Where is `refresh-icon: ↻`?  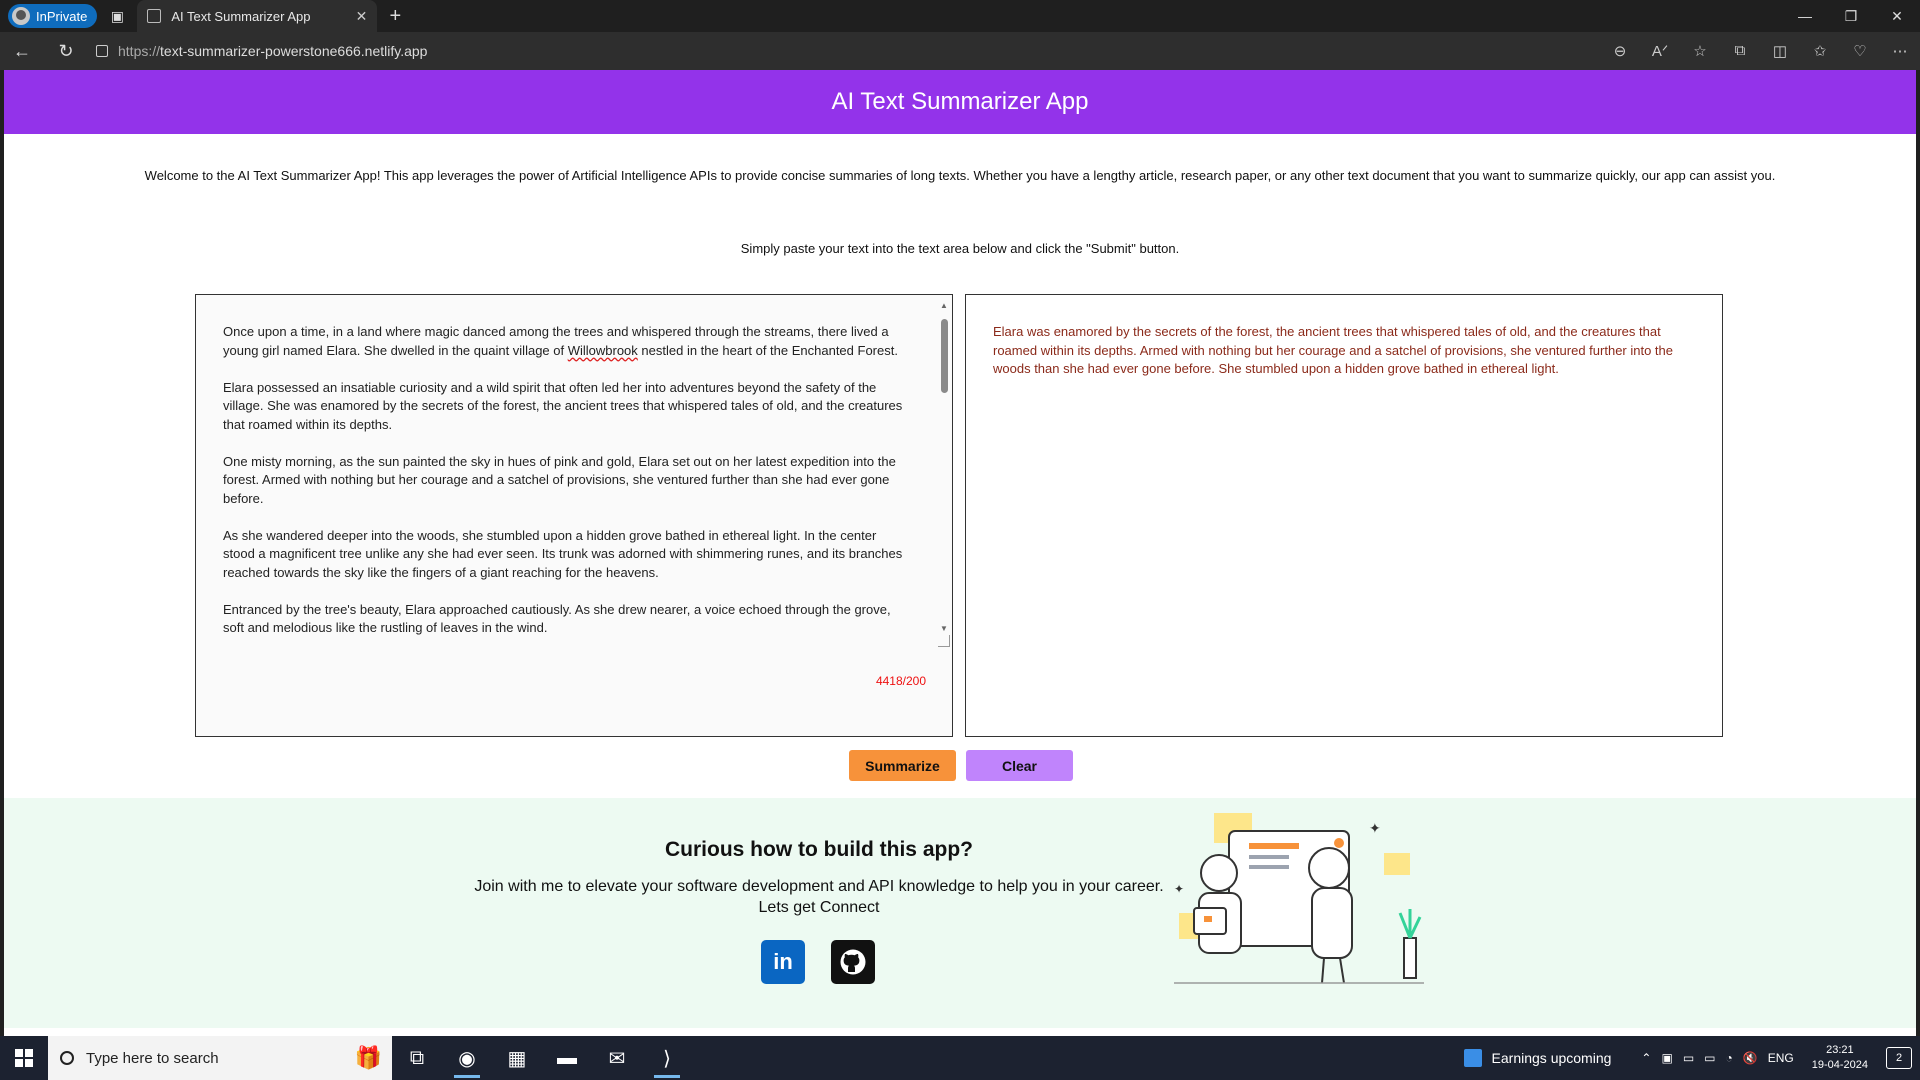
refresh-icon: ↻ is located at coordinates (66, 51).